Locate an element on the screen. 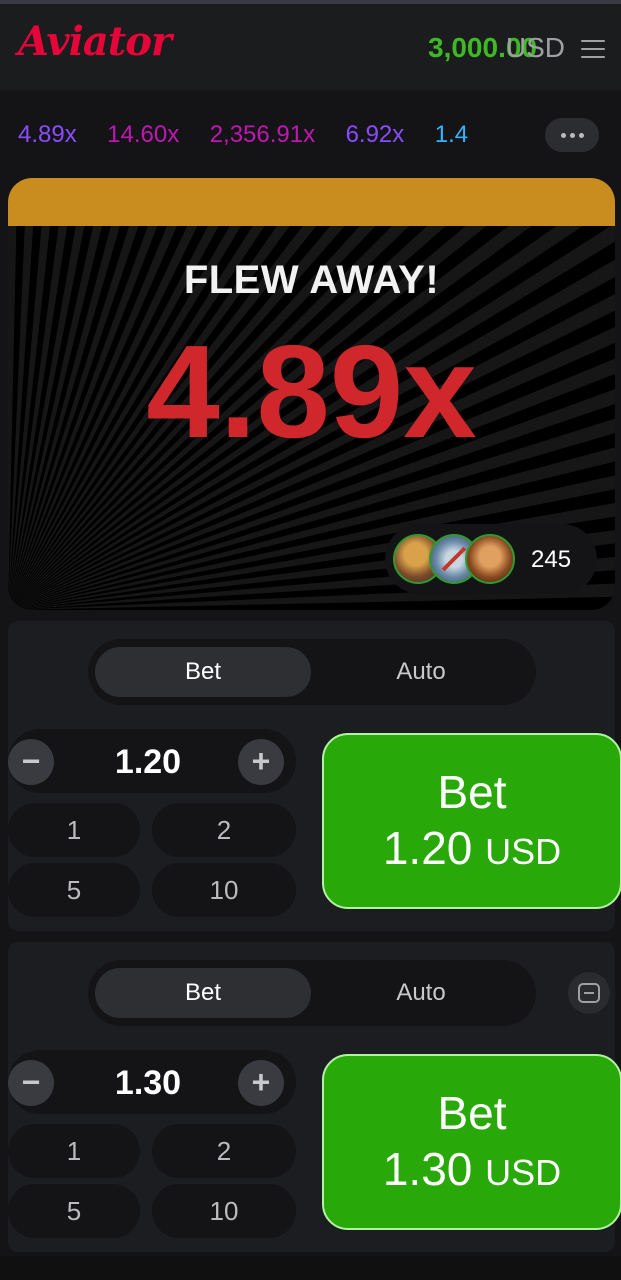 The height and width of the screenshot is (1280, 621). history-multiplier: 14.60x is located at coordinates (143, 135).